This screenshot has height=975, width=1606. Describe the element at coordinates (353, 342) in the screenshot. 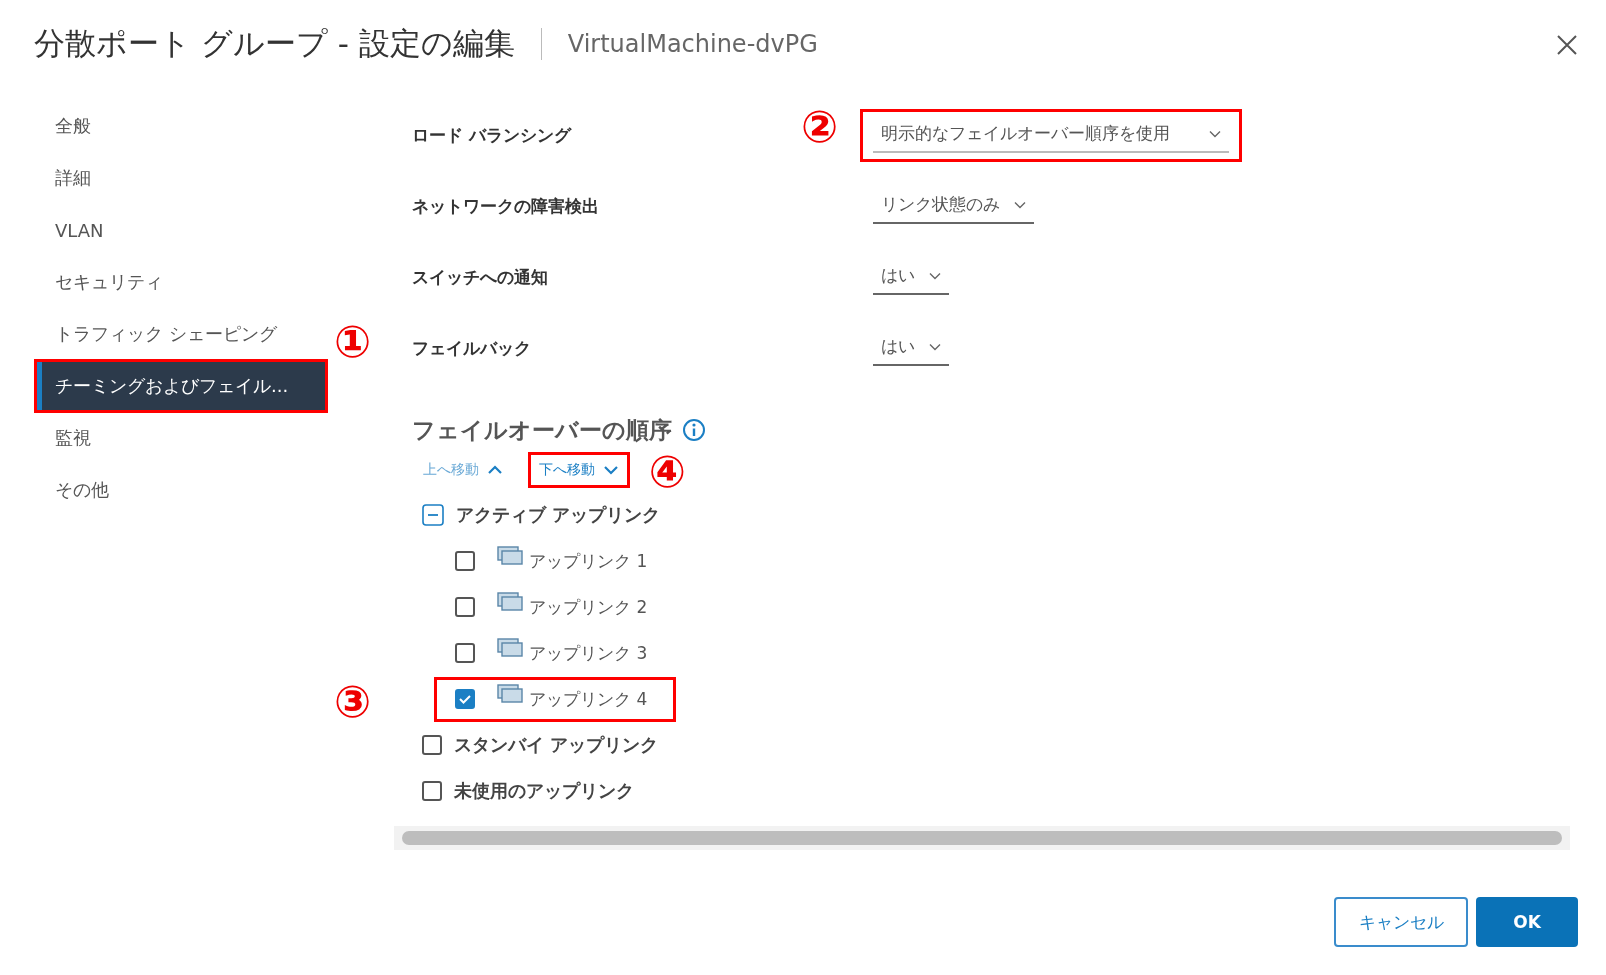

I see `callout-number: ①` at that location.